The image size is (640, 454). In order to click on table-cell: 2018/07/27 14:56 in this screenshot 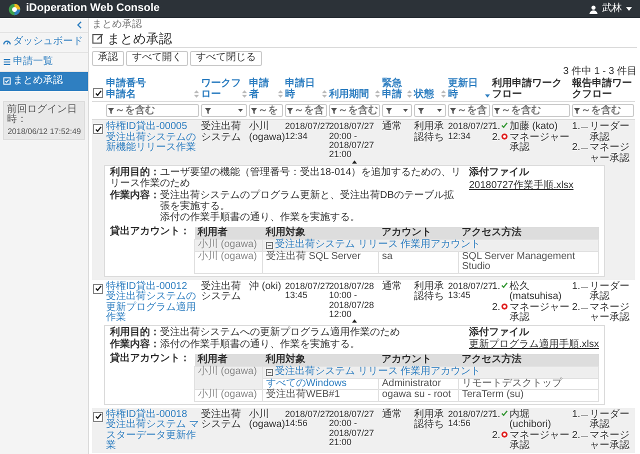, I will do `click(469, 419)`.